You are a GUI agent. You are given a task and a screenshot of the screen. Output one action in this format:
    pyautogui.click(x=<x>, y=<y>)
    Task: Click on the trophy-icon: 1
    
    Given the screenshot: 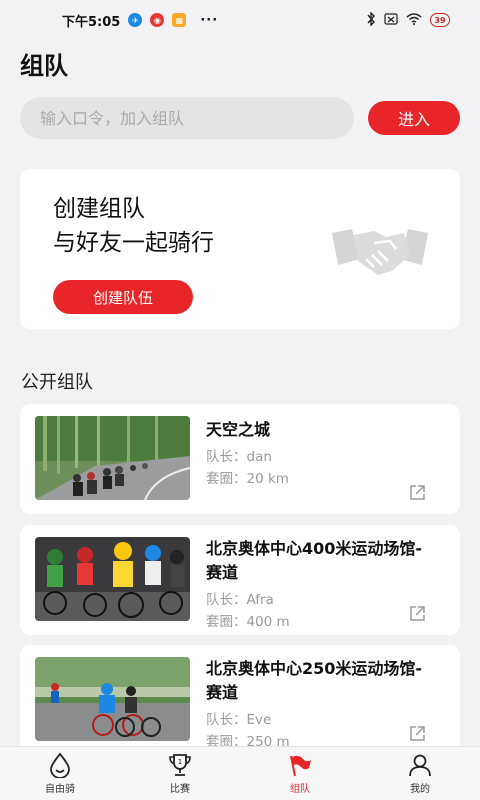 What is the action you would take?
    pyautogui.click(x=180, y=765)
    